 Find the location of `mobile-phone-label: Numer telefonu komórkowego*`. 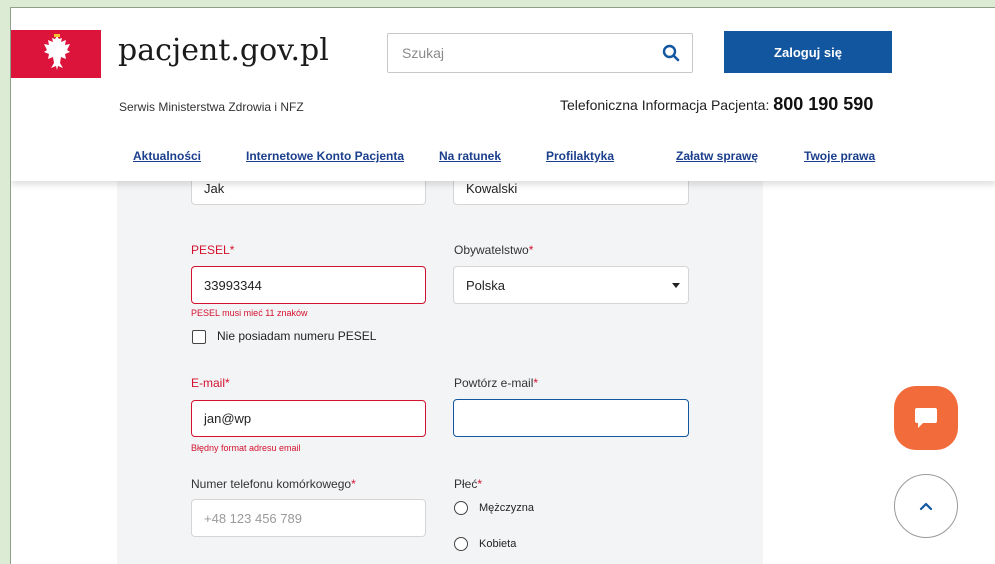

mobile-phone-label: Numer telefonu komórkowego* is located at coordinates (273, 484).